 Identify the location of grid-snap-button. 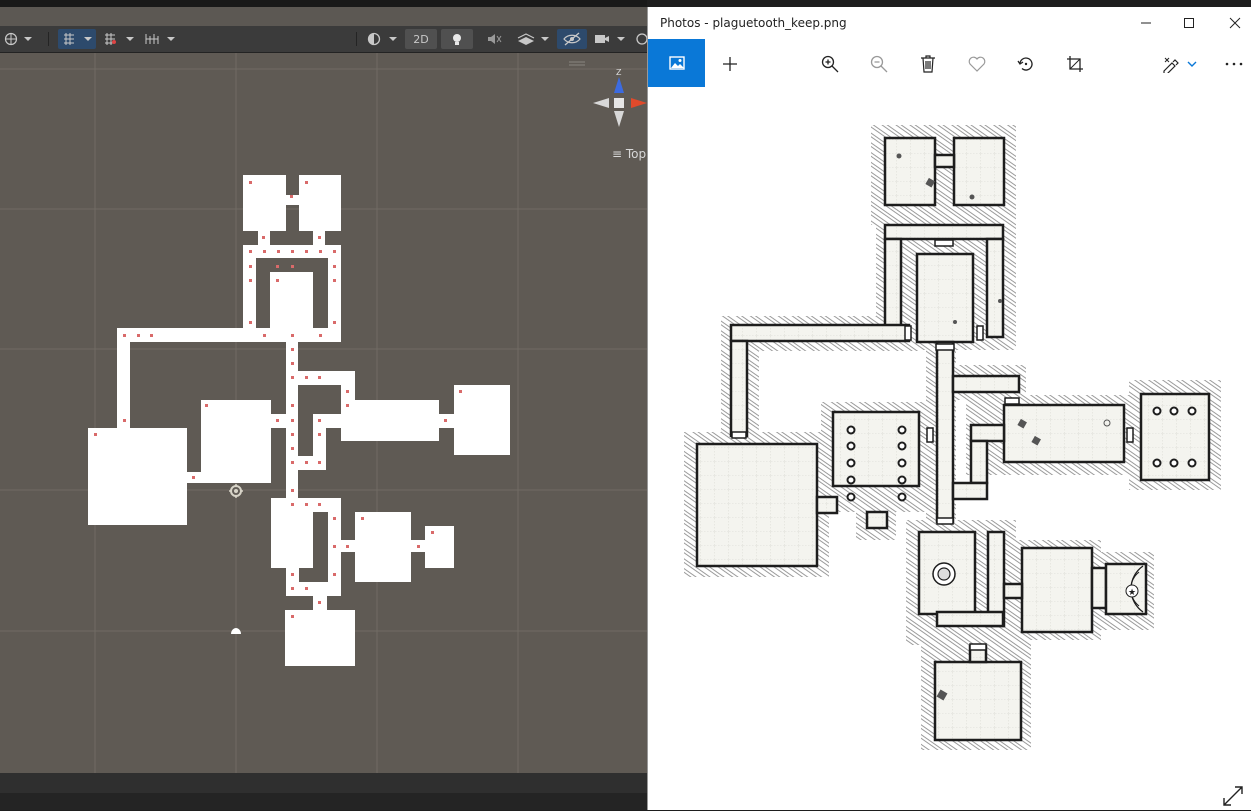
(77, 39).